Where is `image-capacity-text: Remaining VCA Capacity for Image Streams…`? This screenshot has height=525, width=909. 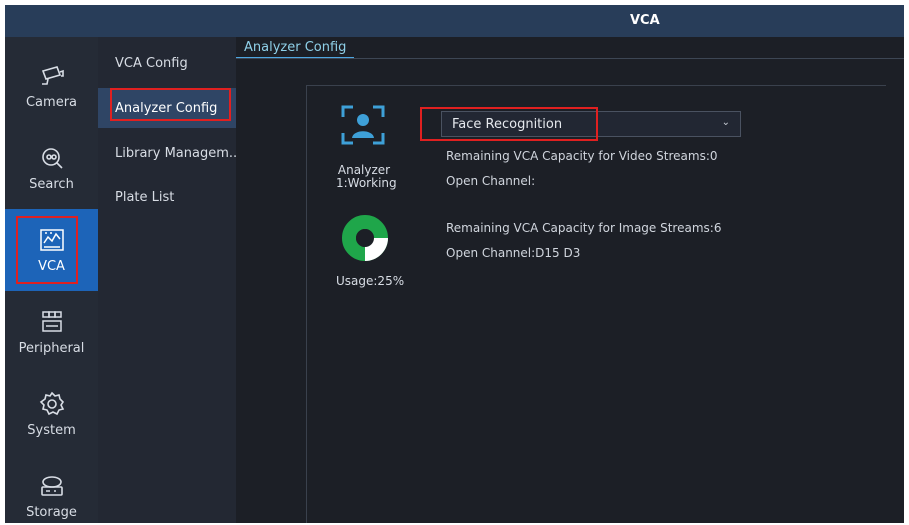
image-capacity-text: Remaining VCA Capacity for Image Streams… is located at coordinates (584, 228).